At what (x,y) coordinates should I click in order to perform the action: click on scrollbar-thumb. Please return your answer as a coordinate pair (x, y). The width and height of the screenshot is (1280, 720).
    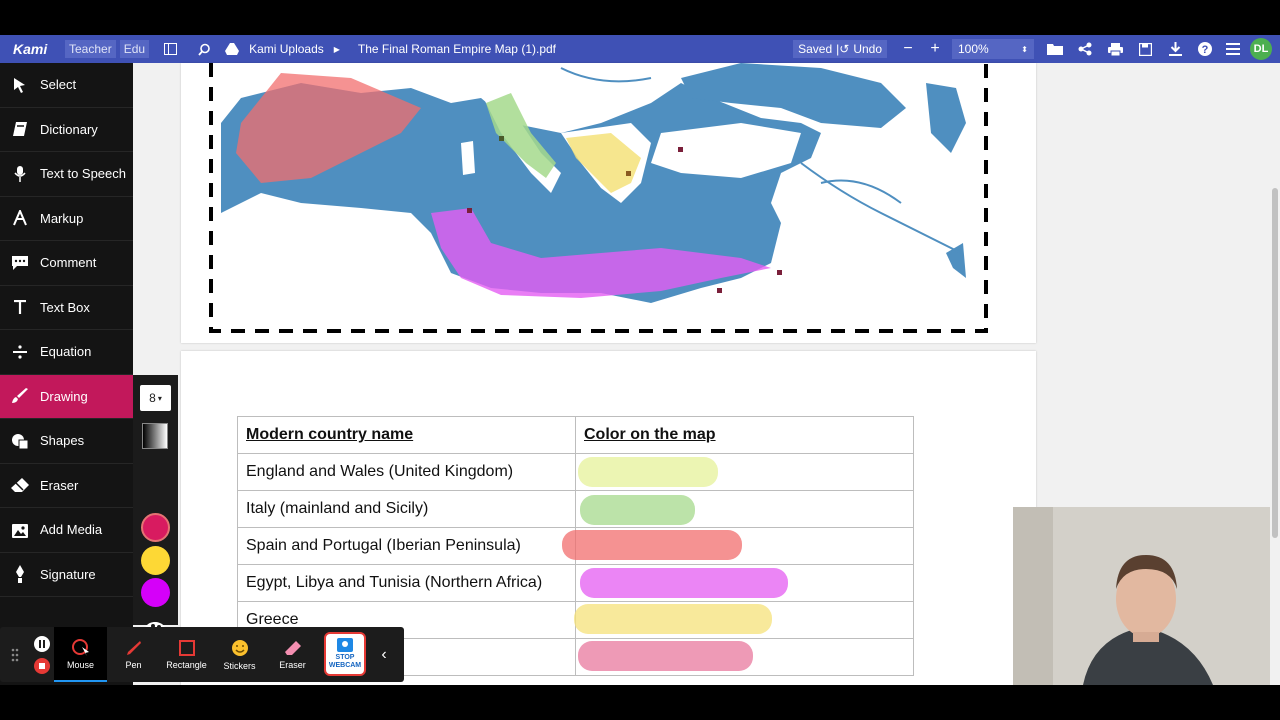
    Looking at the image, I should click on (1275, 363).